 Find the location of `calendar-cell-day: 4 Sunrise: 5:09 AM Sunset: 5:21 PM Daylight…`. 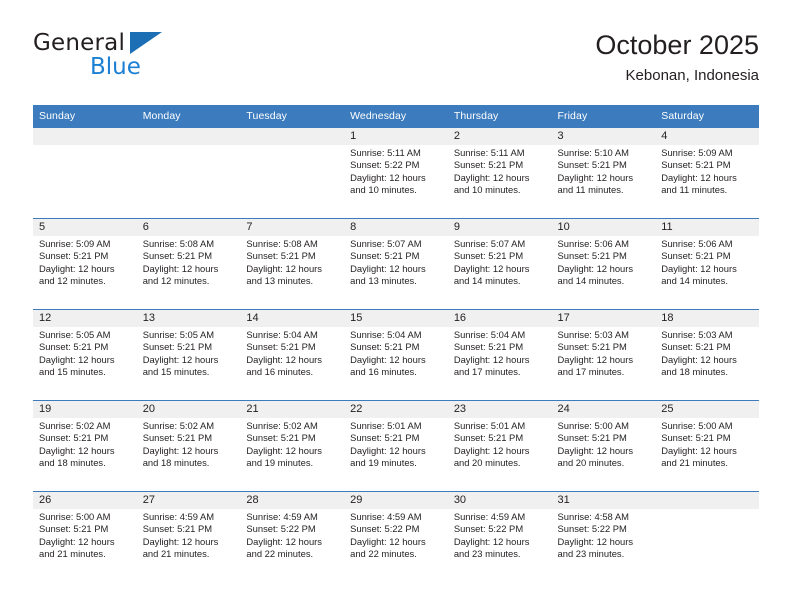

calendar-cell-day: 4 Sunrise: 5:09 AM Sunset: 5:21 PM Daylight… is located at coordinates (707, 173).